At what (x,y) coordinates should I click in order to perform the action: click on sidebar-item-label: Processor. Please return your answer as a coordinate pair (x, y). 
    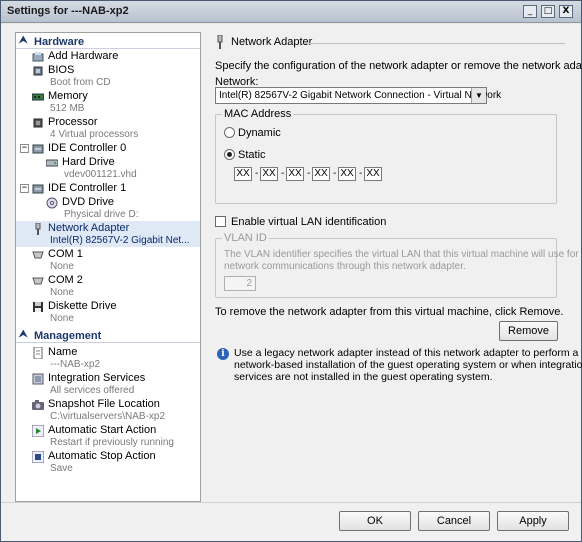
    Looking at the image, I should click on (73, 122).